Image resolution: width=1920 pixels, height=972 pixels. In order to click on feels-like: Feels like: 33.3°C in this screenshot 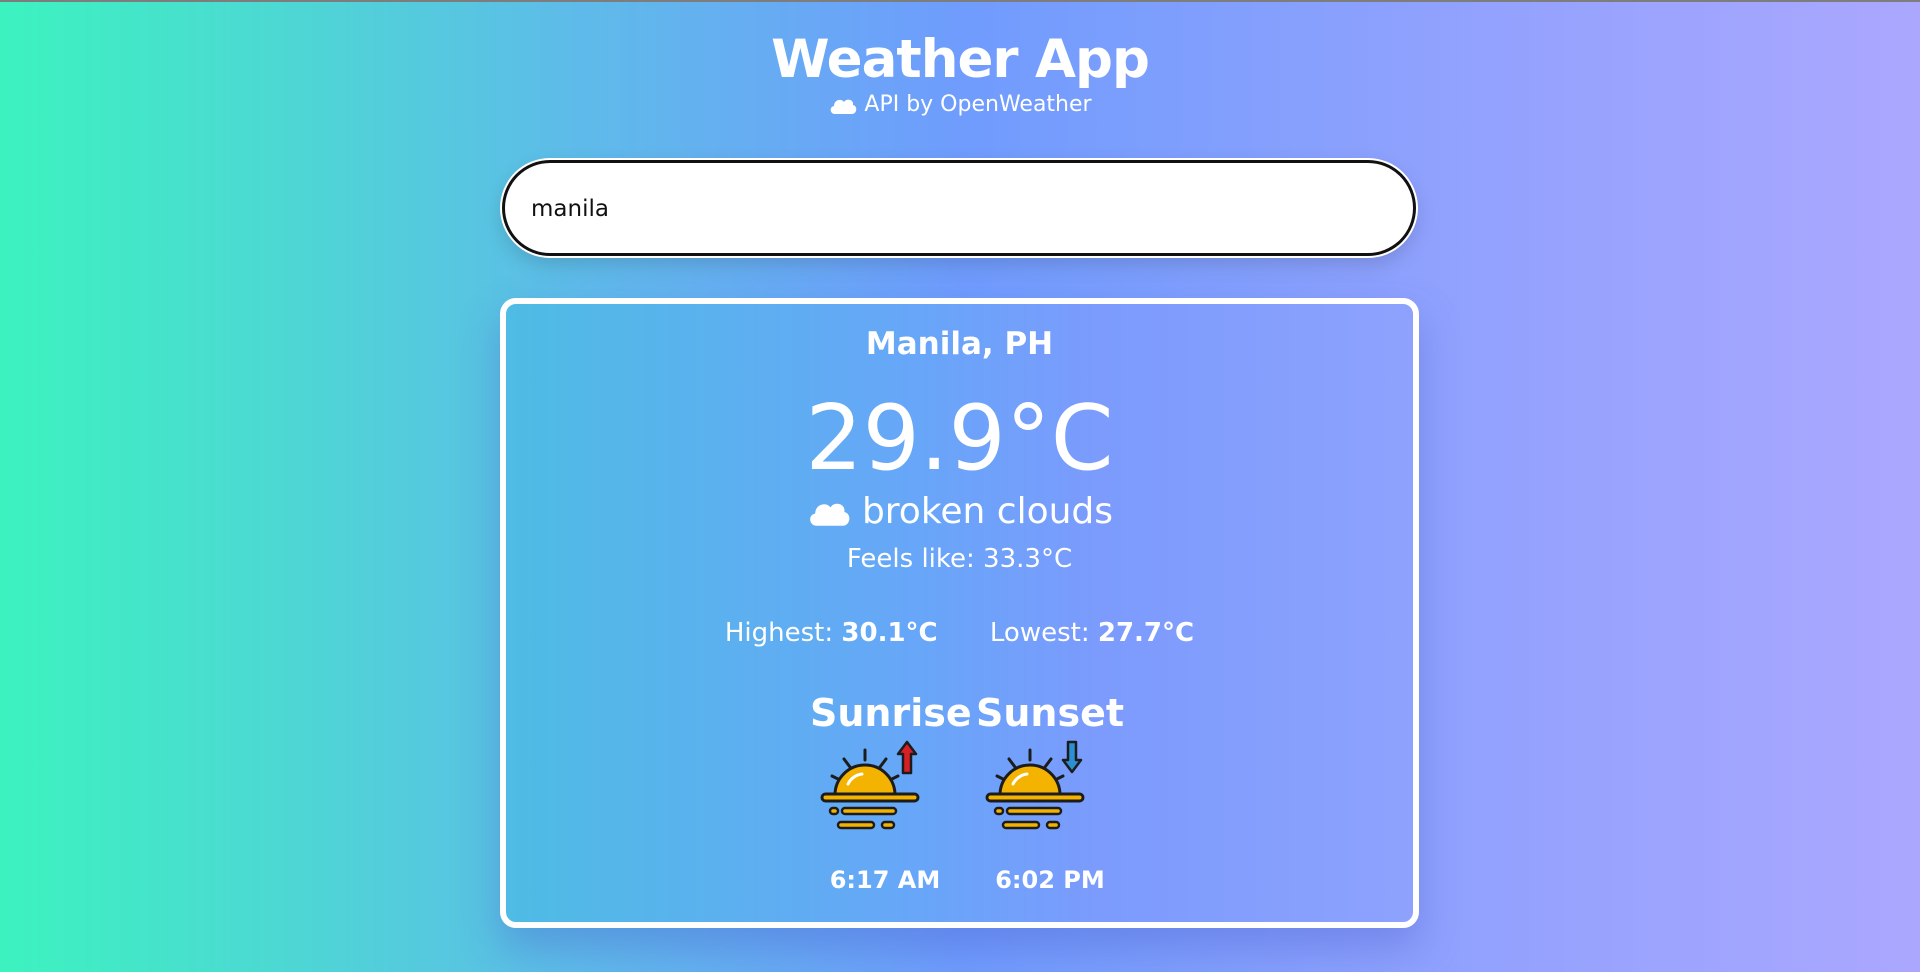, I will do `click(959, 559)`.